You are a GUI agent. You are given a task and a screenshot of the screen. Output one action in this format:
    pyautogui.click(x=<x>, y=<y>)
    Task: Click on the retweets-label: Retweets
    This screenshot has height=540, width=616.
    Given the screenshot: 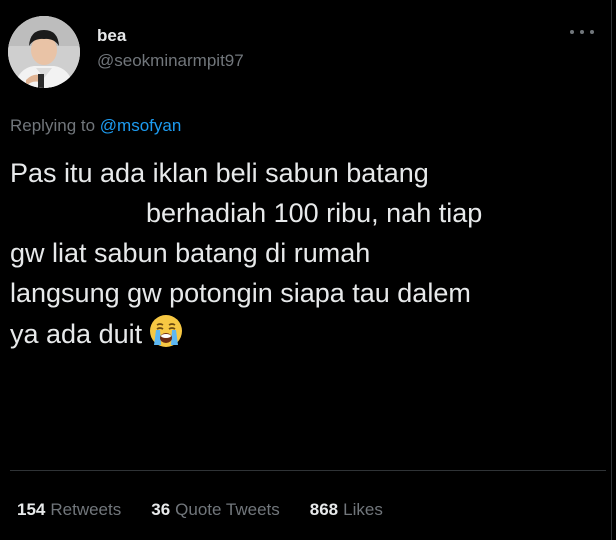 What is the action you would take?
    pyautogui.click(x=86, y=509)
    